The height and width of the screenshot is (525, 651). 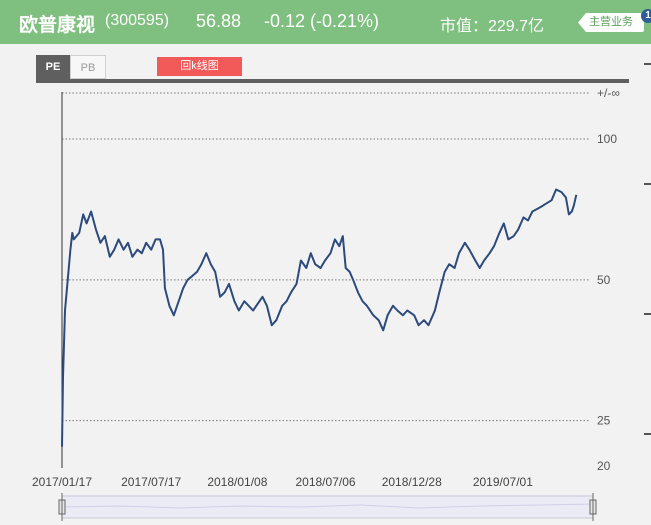 I want to click on y-tick-label: 20, so click(x=604, y=466).